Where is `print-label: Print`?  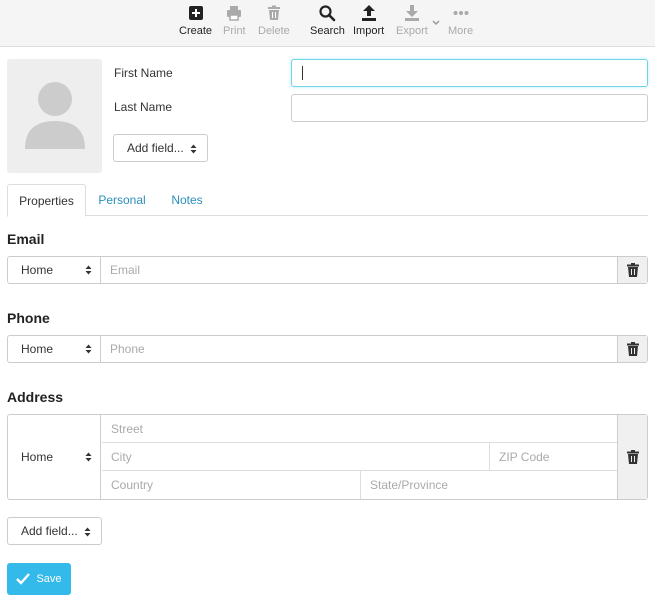
print-label: Print is located at coordinates (234, 31).